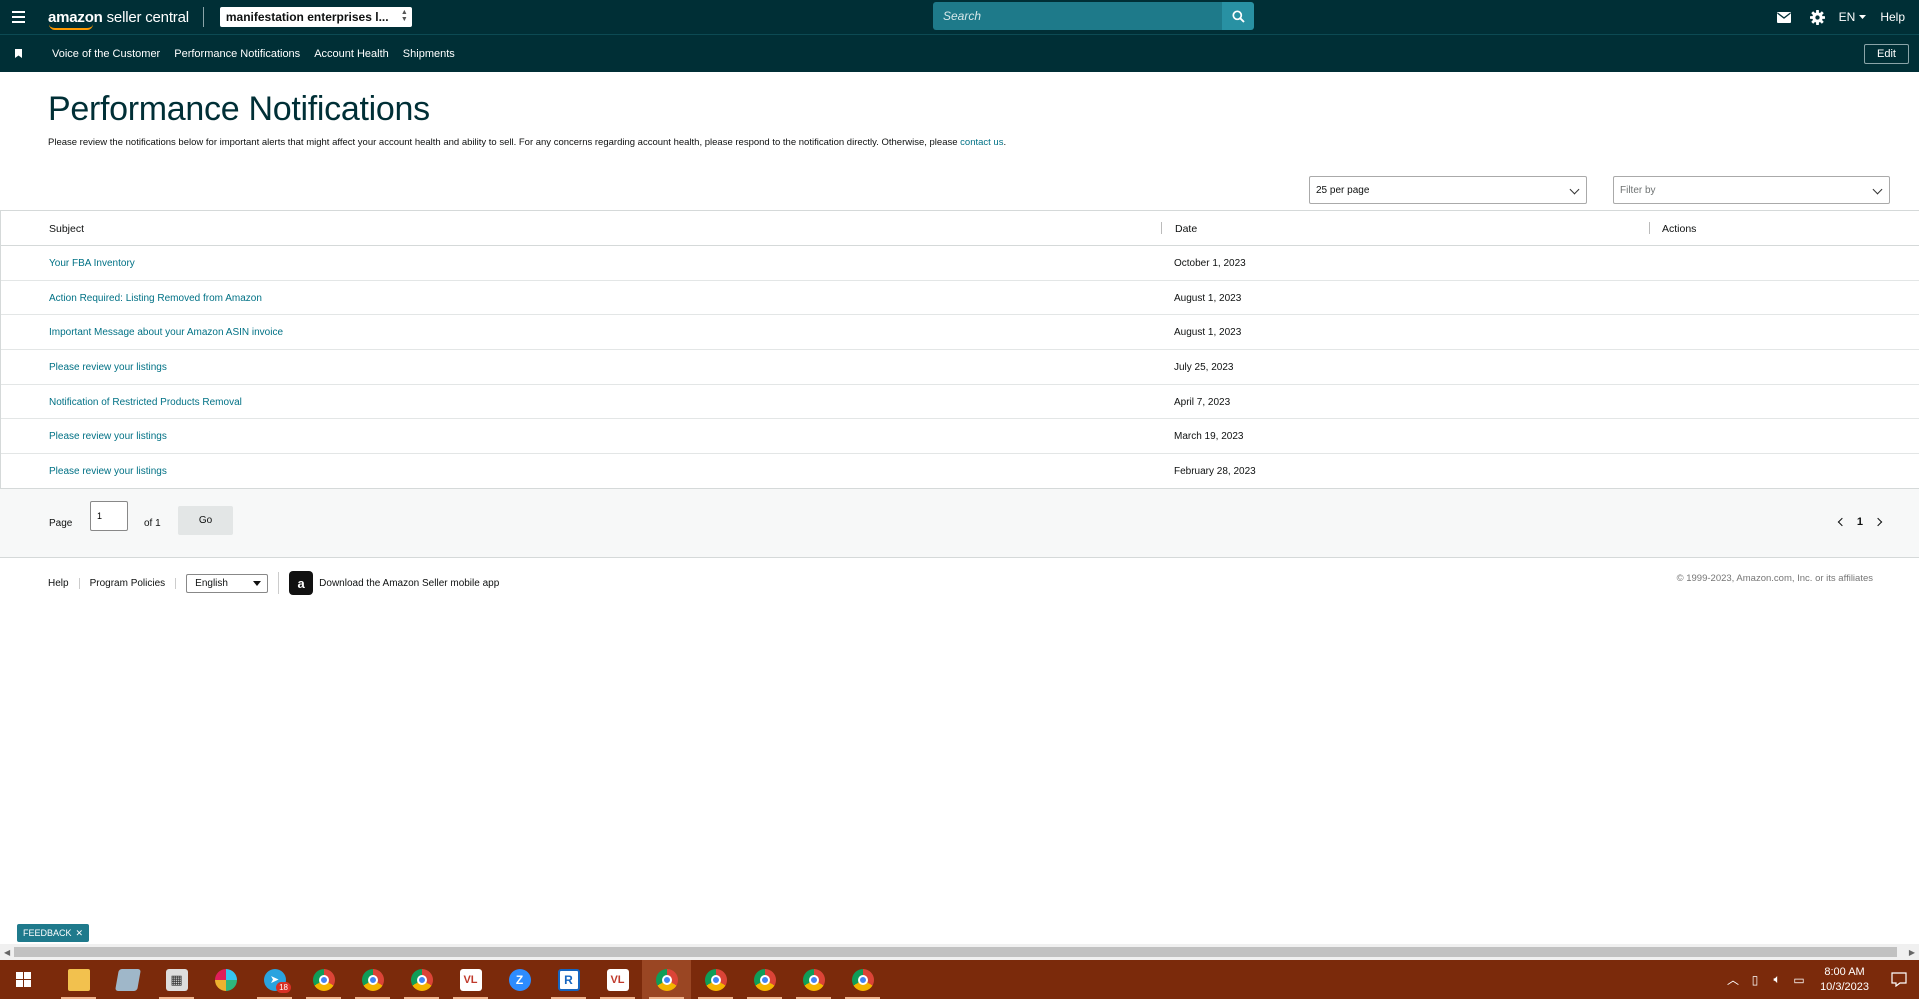  What do you see at coordinates (1755, 979) in the screenshot?
I see `device-icon: ▯` at bounding box center [1755, 979].